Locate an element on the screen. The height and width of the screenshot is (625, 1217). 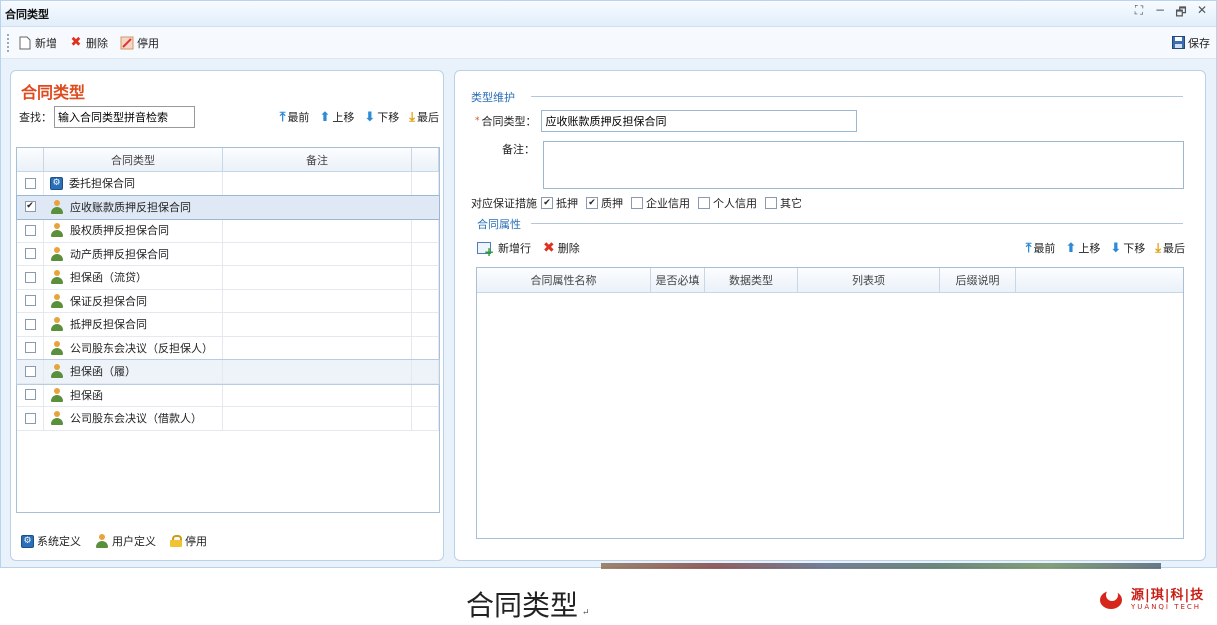
row-name-cell: 抵押反担保合同 is located at coordinates (133, 324).